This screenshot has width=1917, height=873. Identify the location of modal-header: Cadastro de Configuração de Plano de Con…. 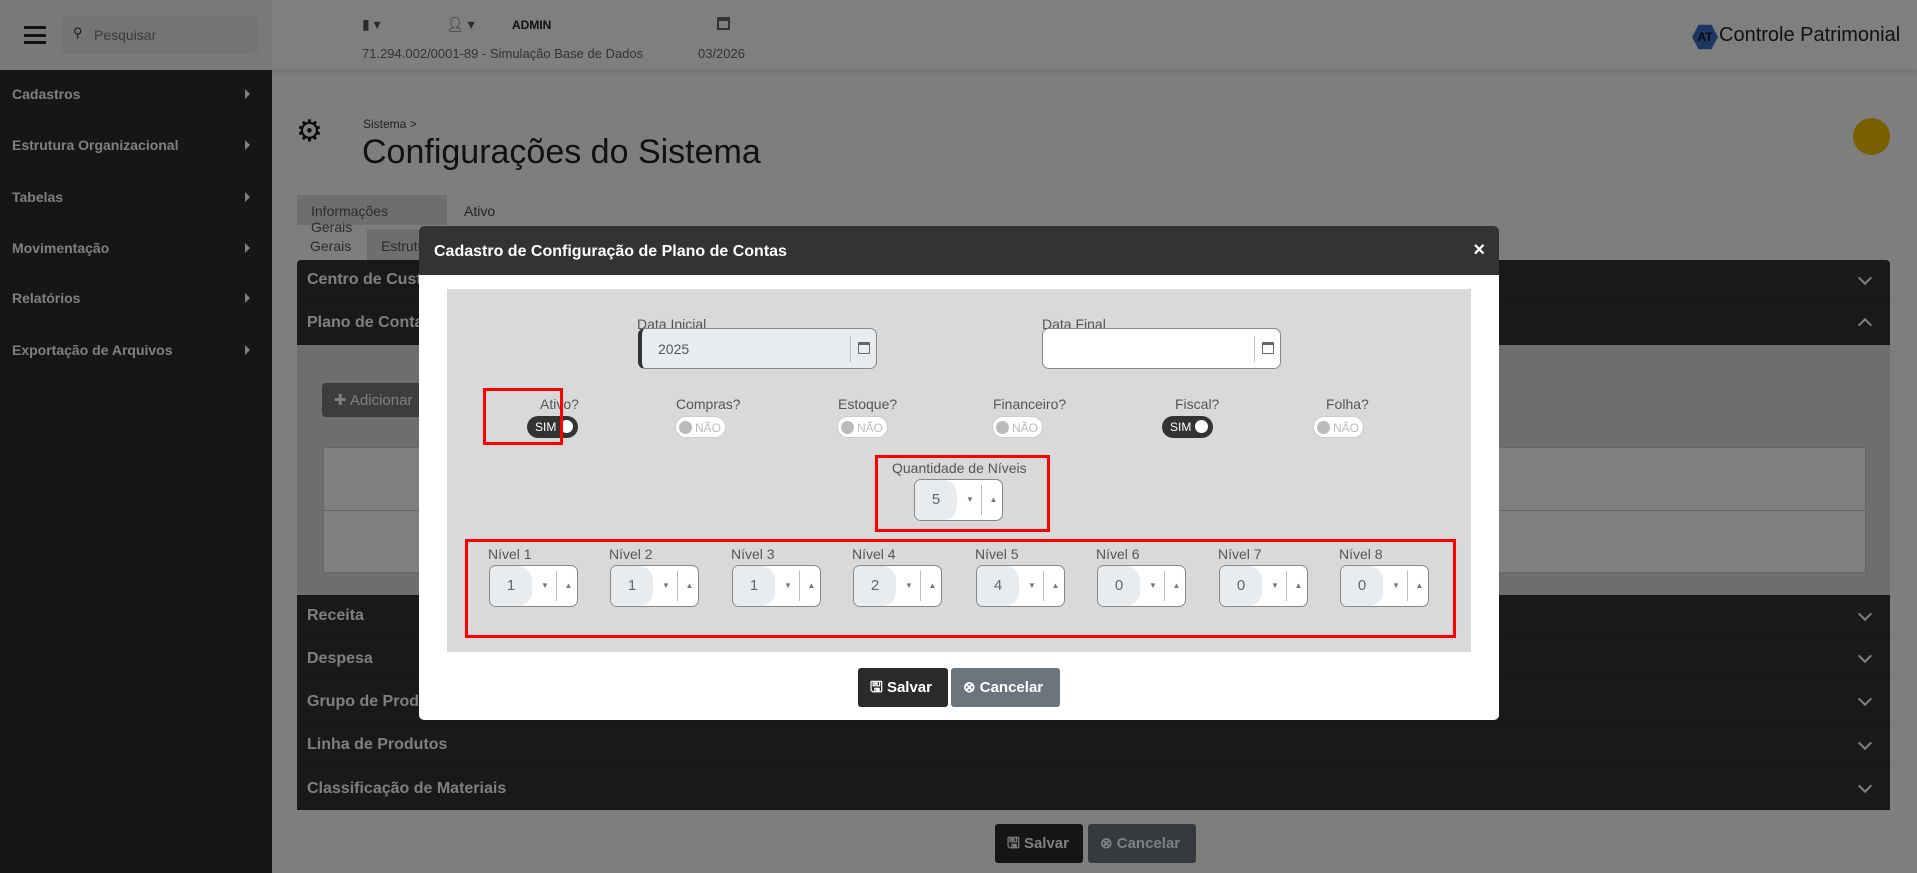
(959, 250).